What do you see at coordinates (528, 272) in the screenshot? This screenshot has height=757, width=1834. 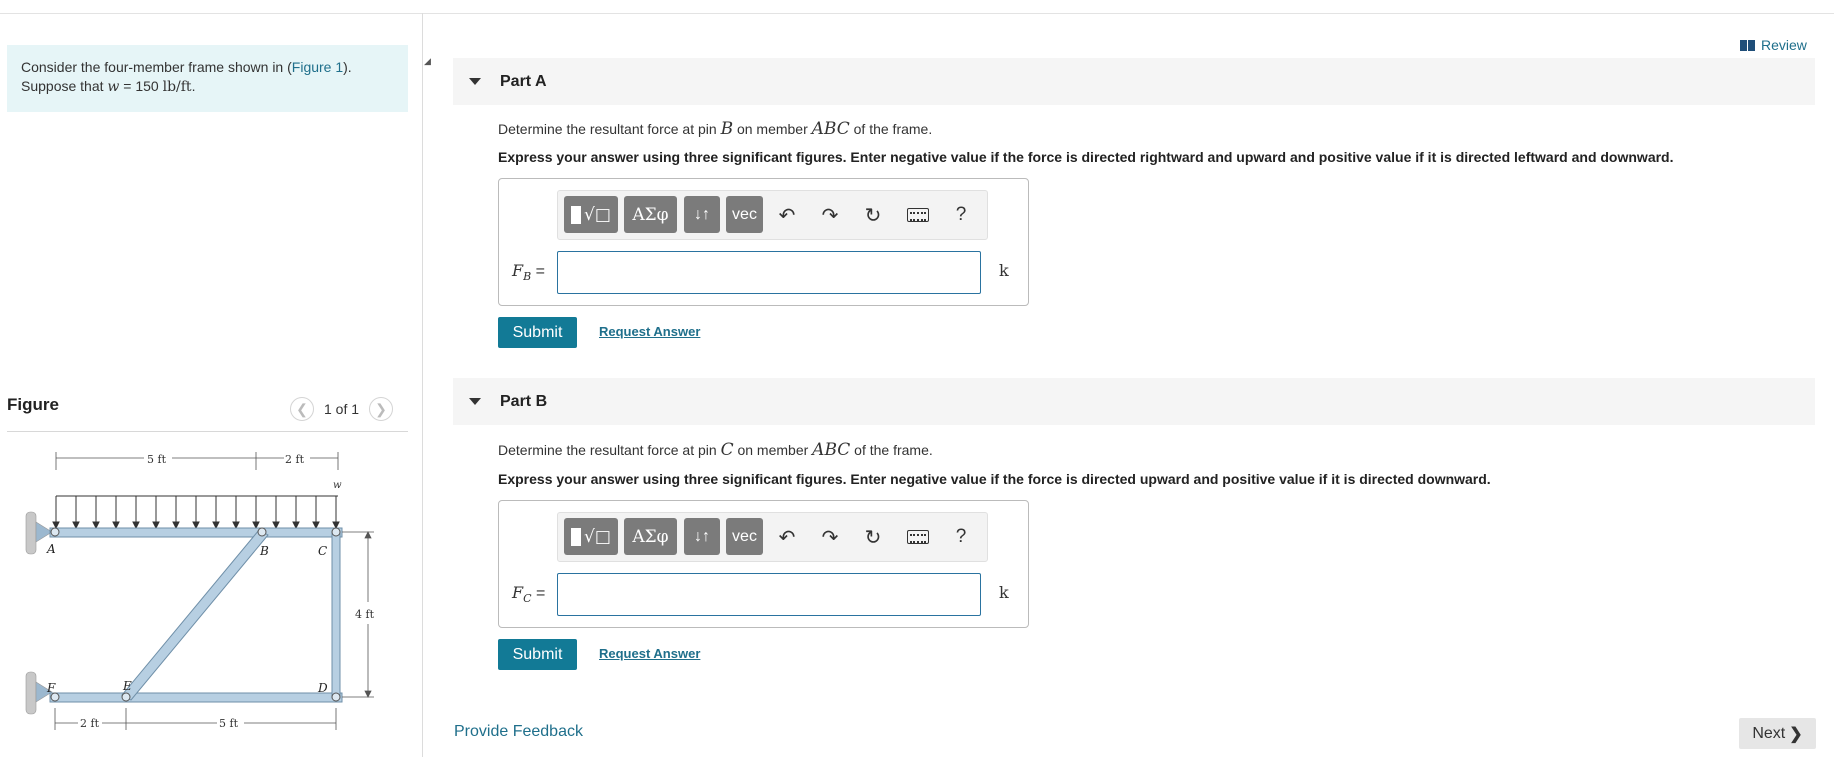 I see `answer-label-fb: FB =` at bounding box center [528, 272].